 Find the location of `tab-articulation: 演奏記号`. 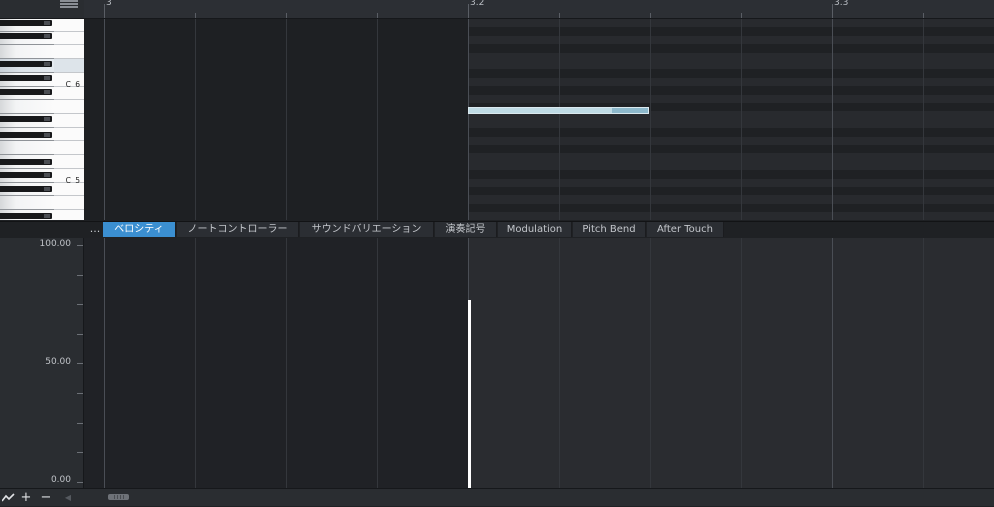

tab-articulation: 演奏記号 is located at coordinates (466, 229).